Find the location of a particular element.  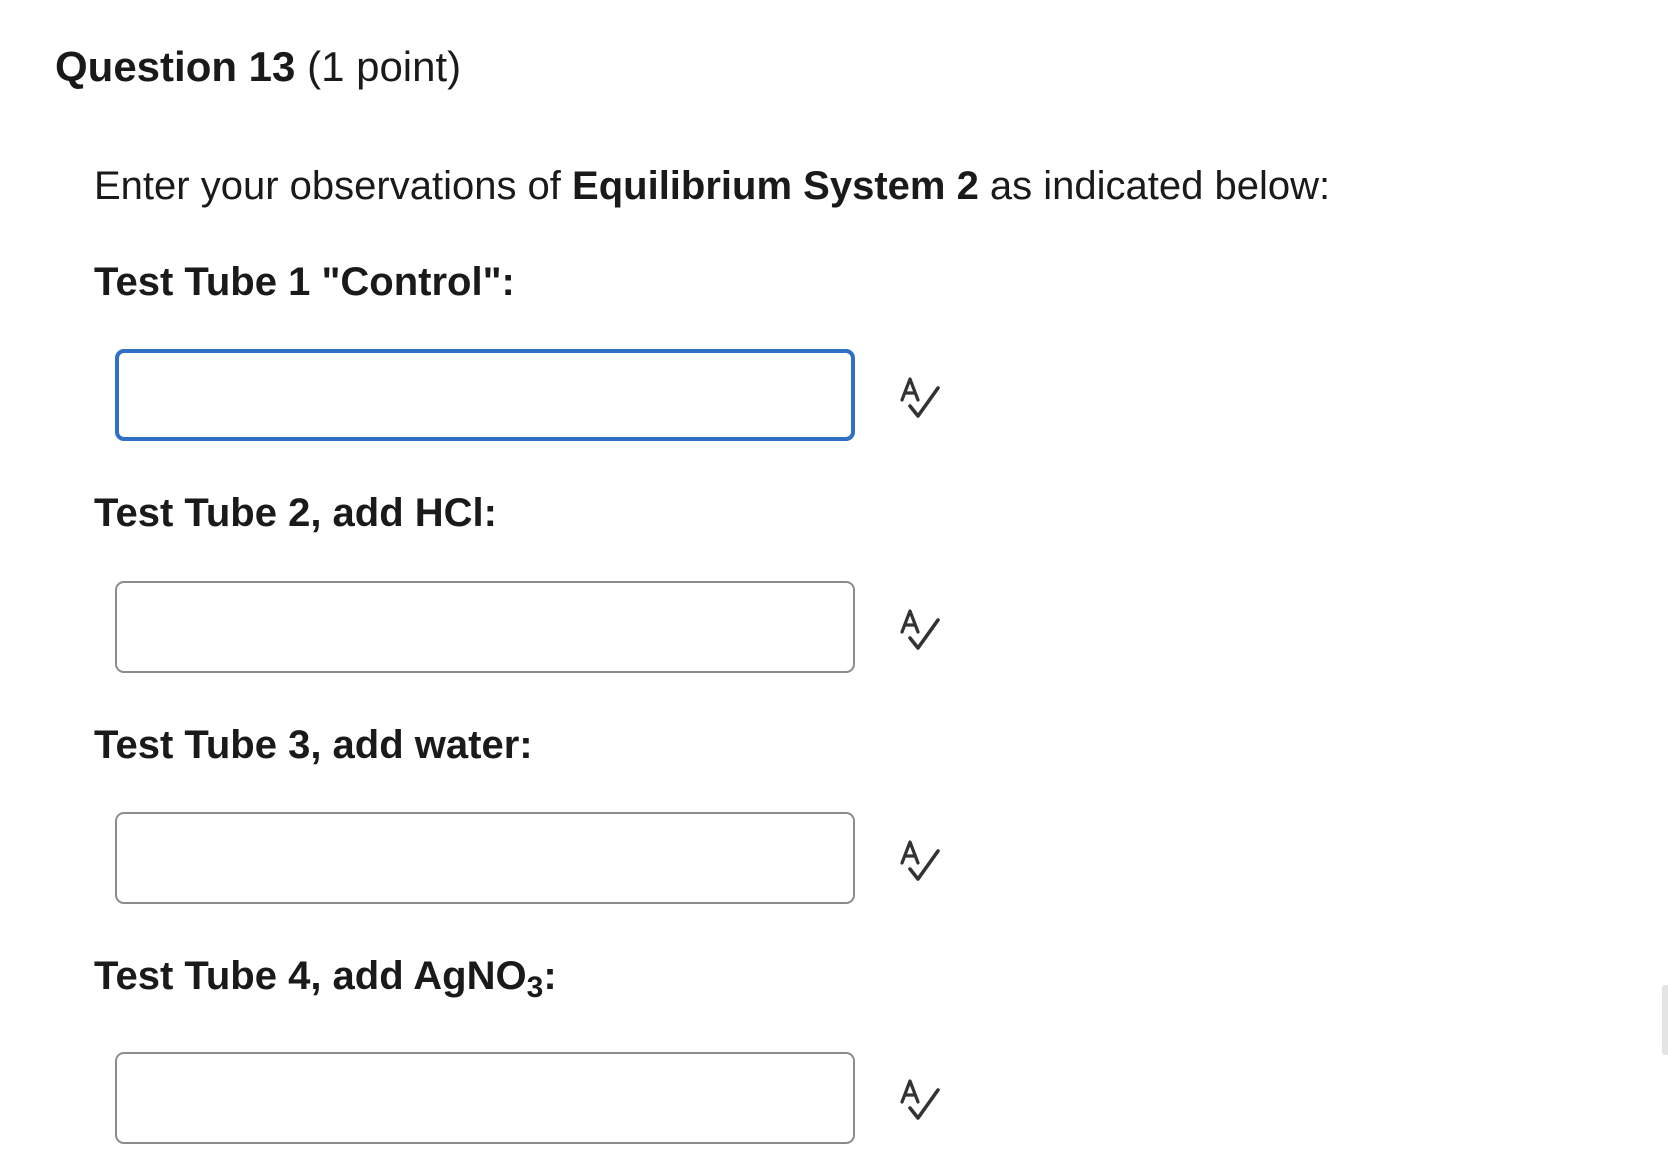

question-points: (1 point) is located at coordinates (384, 66).